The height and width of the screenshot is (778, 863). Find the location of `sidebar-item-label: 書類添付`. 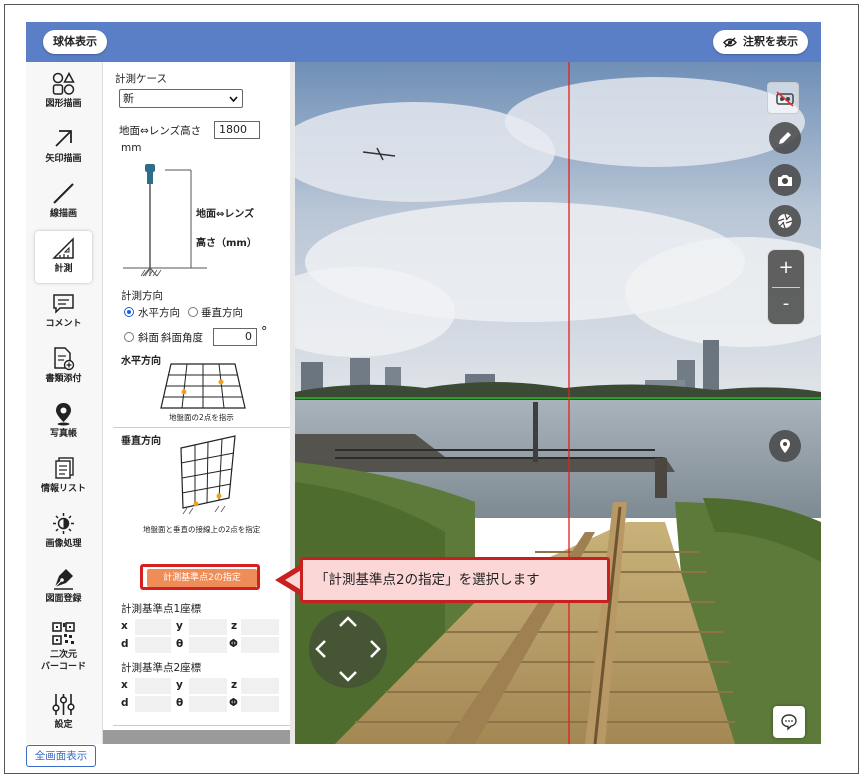

sidebar-item-label: 書類添付 is located at coordinates (63, 379).